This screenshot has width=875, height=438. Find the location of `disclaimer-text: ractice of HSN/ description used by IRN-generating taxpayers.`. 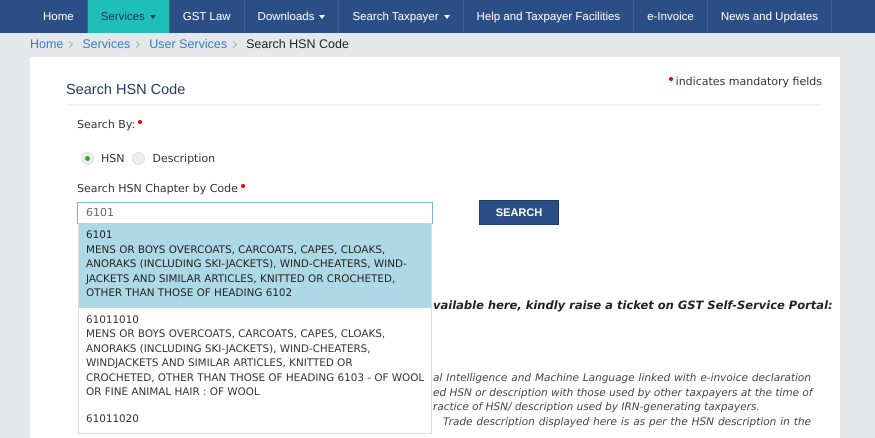

disclaimer-text: ractice of HSN/ description used by IRN-generating taxpayers. is located at coordinates (597, 407).